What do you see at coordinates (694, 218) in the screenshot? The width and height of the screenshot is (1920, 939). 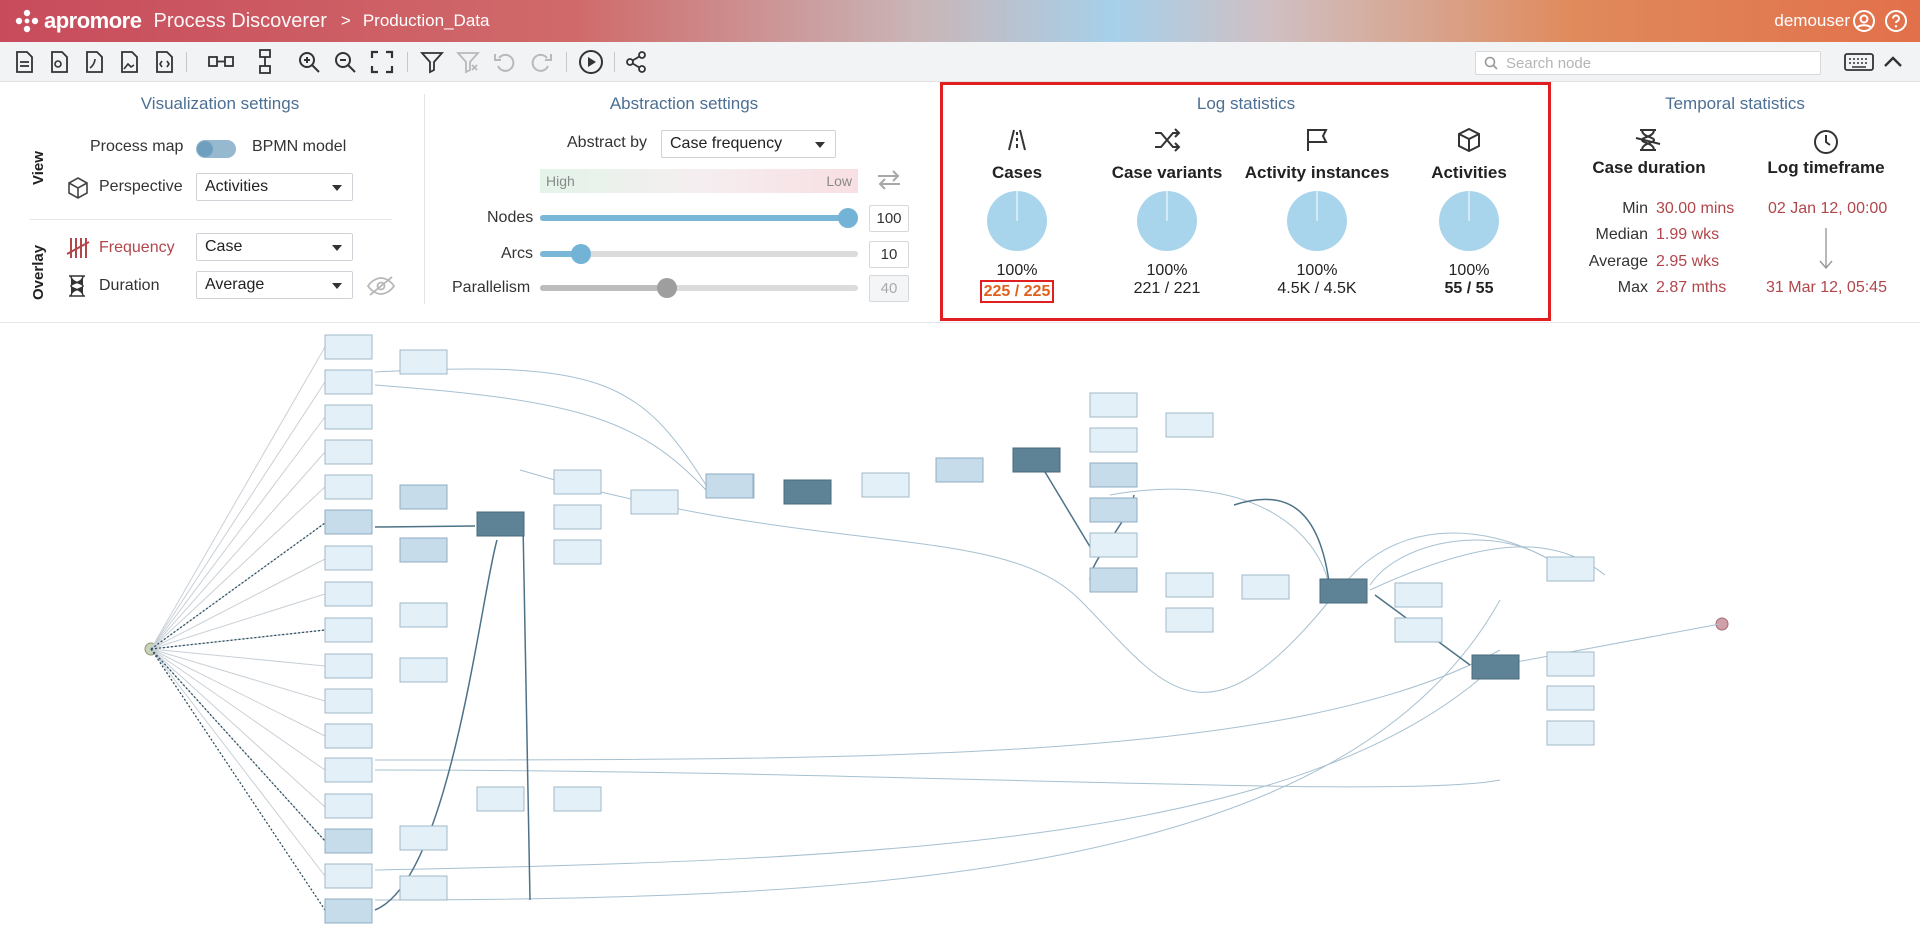 I see `nodes-slider-fill` at bounding box center [694, 218].